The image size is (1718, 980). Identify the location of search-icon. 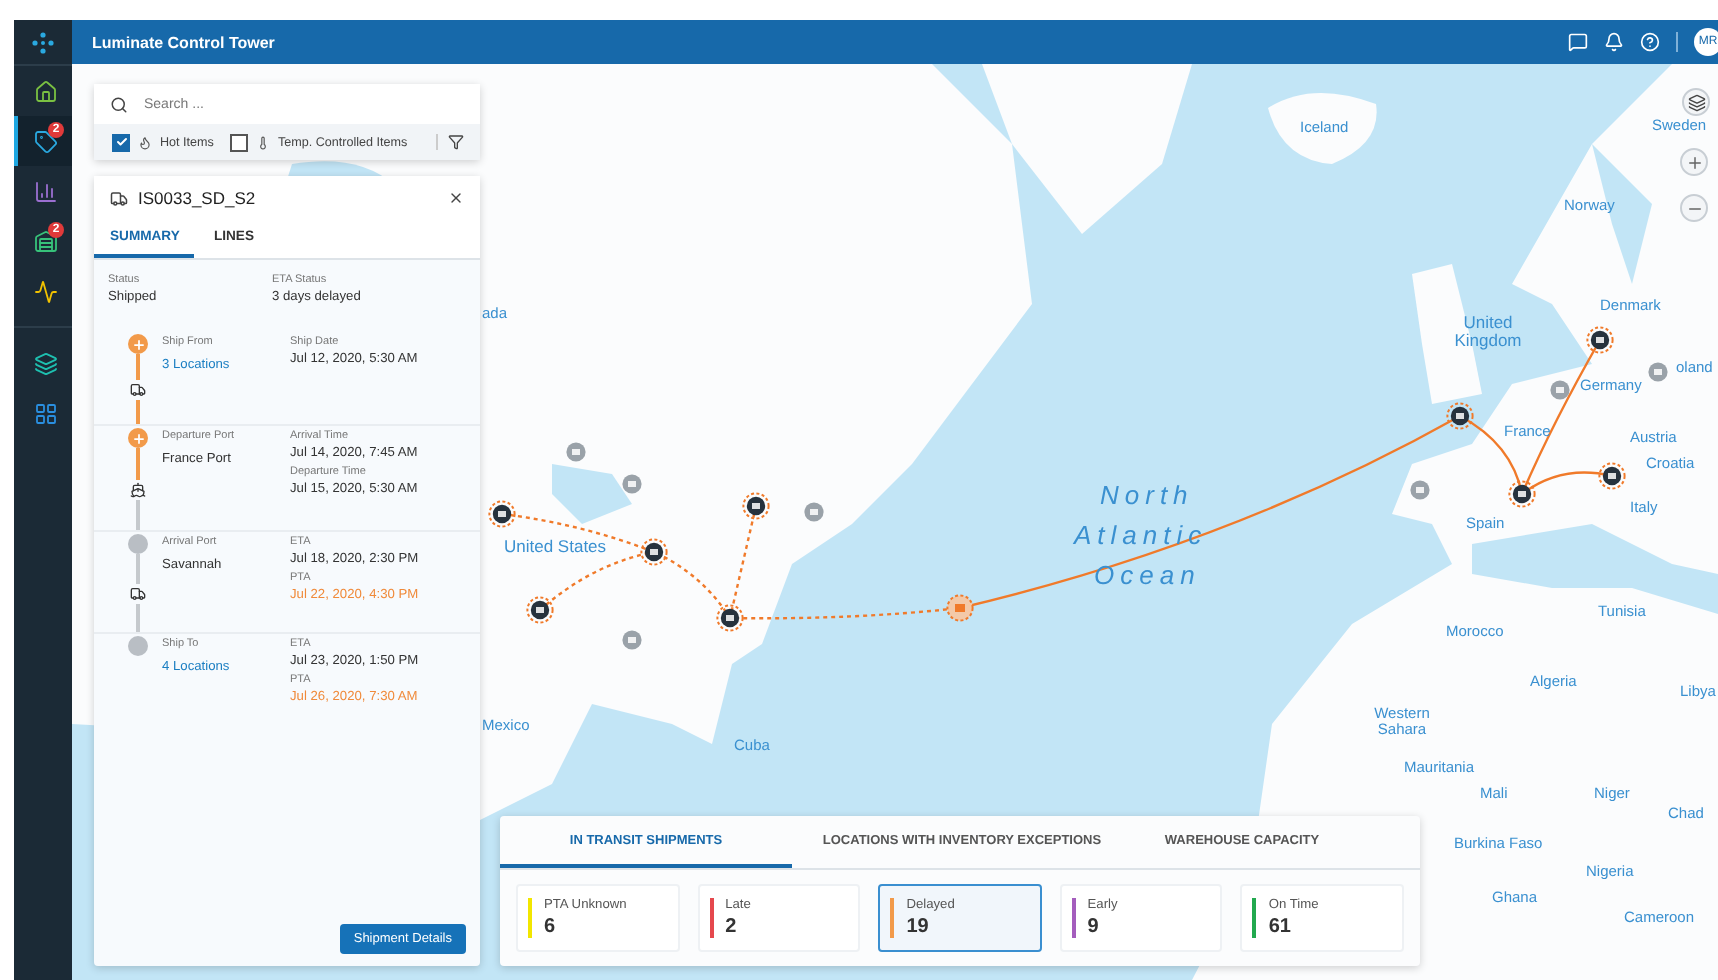
(119, 104).